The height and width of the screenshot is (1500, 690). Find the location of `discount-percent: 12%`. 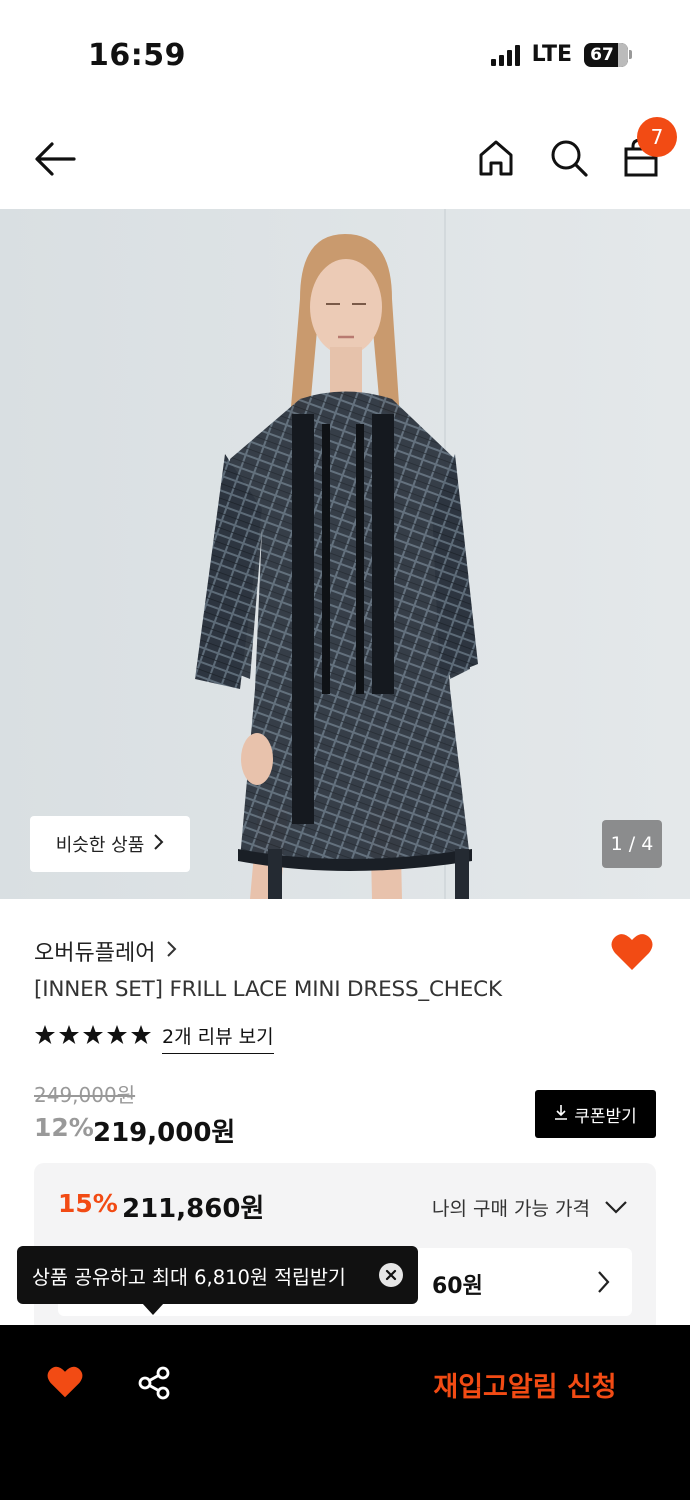

discount-percent: 12% is located at coordinates (64, 1127).